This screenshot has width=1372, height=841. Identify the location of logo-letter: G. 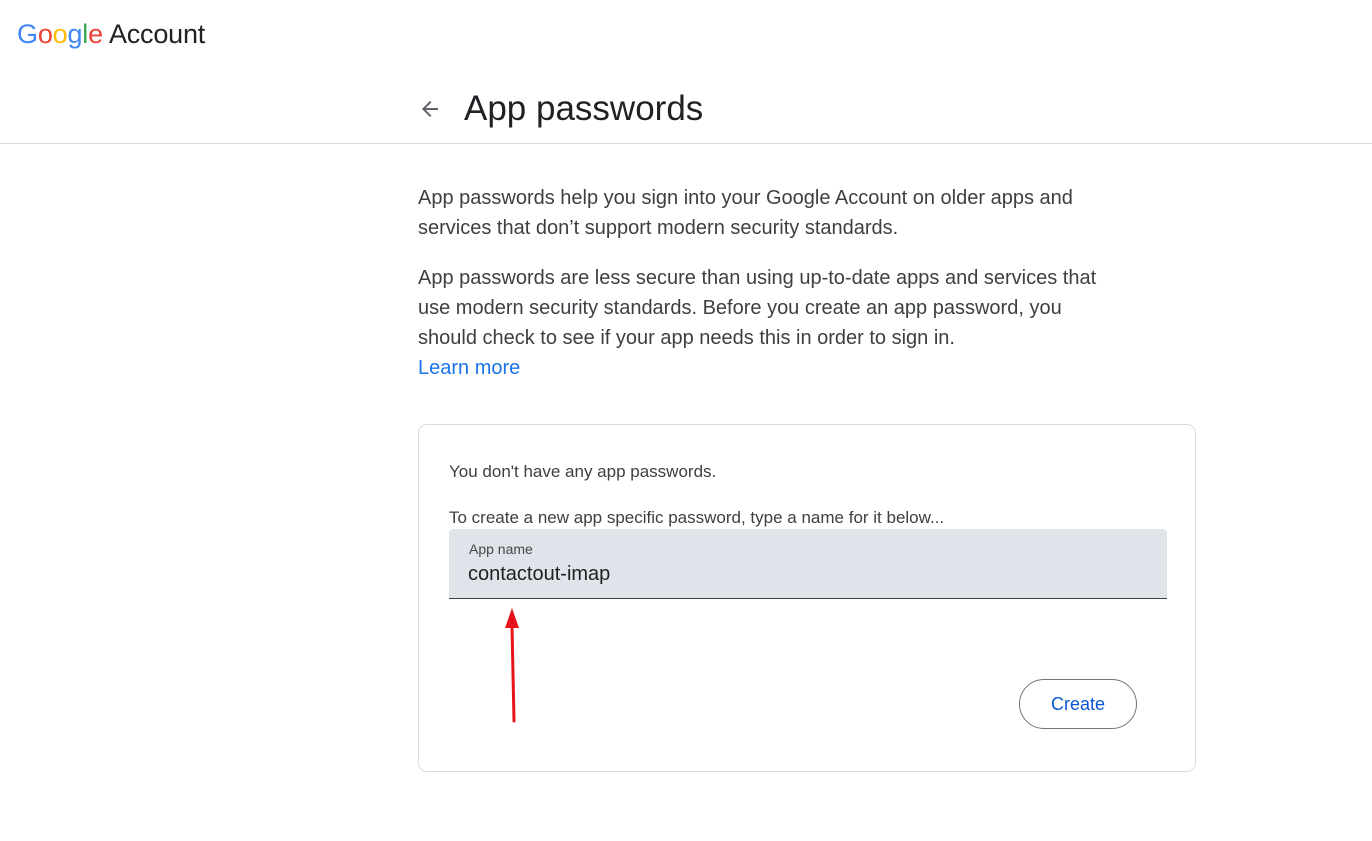
(27, 34).